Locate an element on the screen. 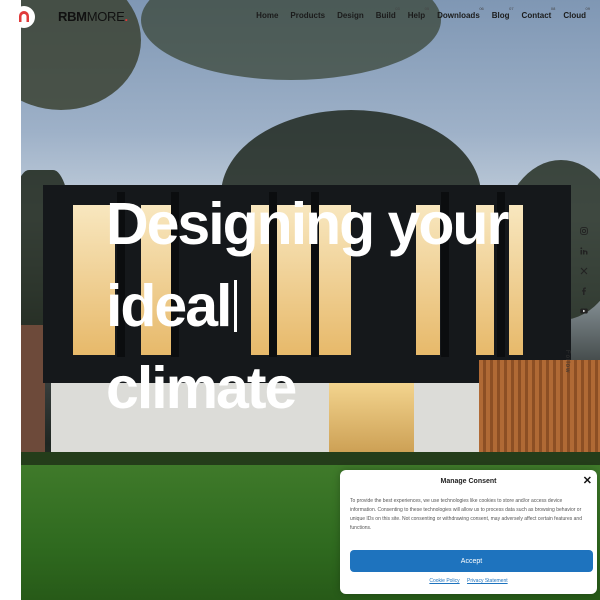 This screenshot has height=600, width=600. instagram-icon is located at coordinates (584, 231).